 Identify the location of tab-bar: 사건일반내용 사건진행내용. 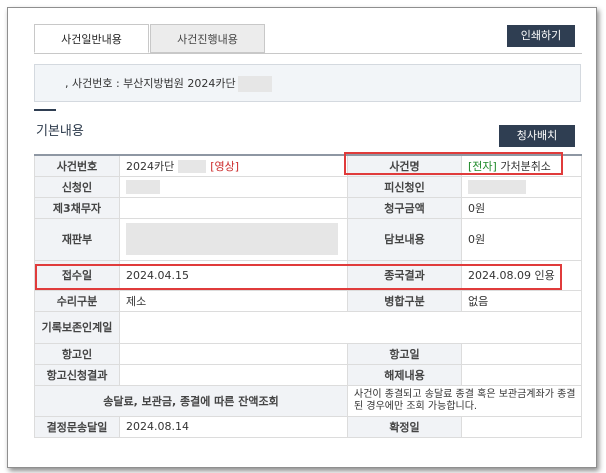
(150, 39).